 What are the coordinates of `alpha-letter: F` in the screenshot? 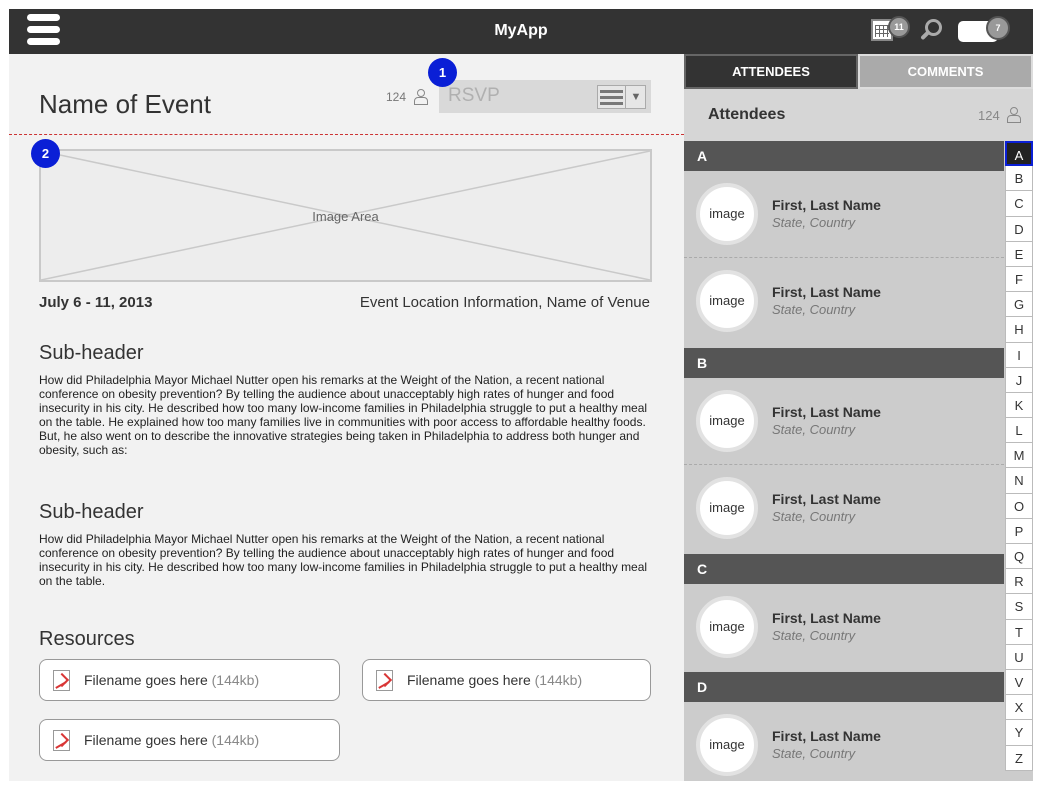 It's located at (1019, 279).